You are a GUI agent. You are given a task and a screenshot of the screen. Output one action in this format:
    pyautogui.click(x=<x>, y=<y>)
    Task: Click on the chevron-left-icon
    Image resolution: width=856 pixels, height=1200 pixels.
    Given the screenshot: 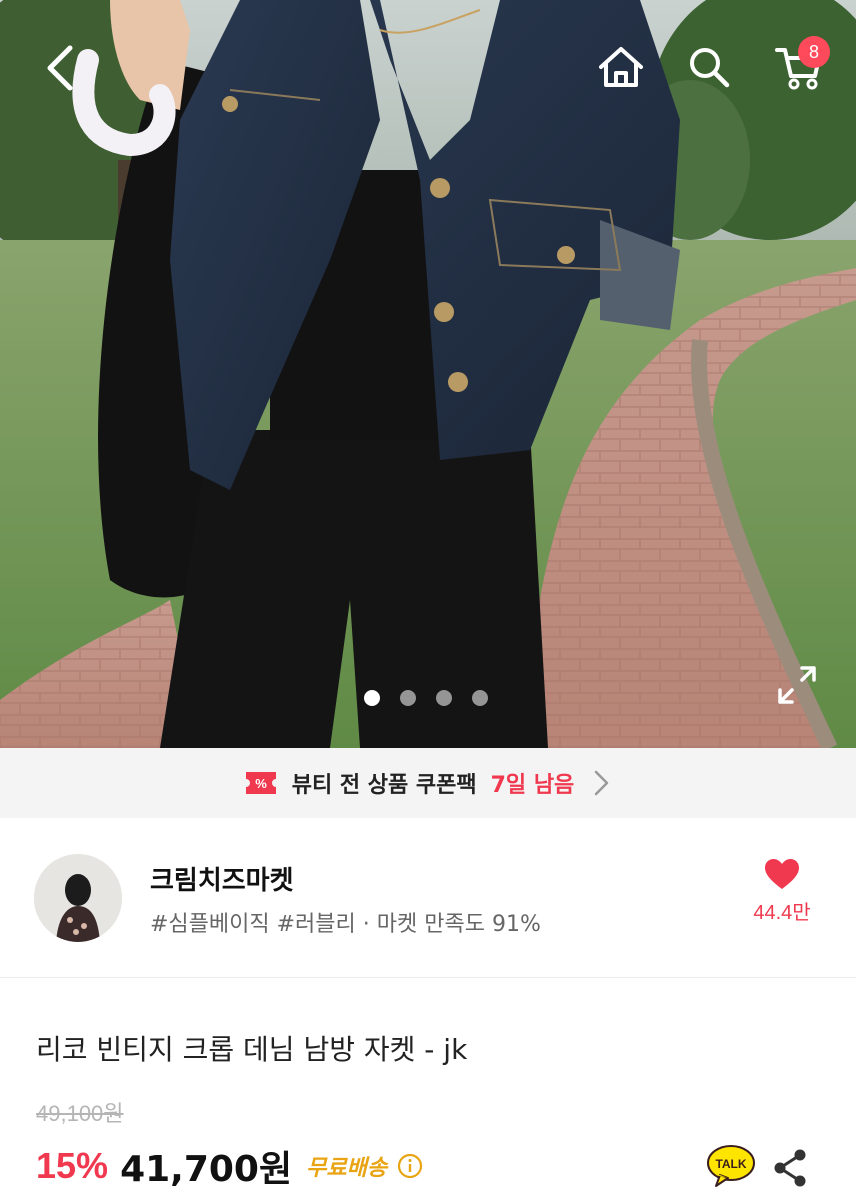 What is the action you would take?
    pyautogui.click(x=60, y=68)
    